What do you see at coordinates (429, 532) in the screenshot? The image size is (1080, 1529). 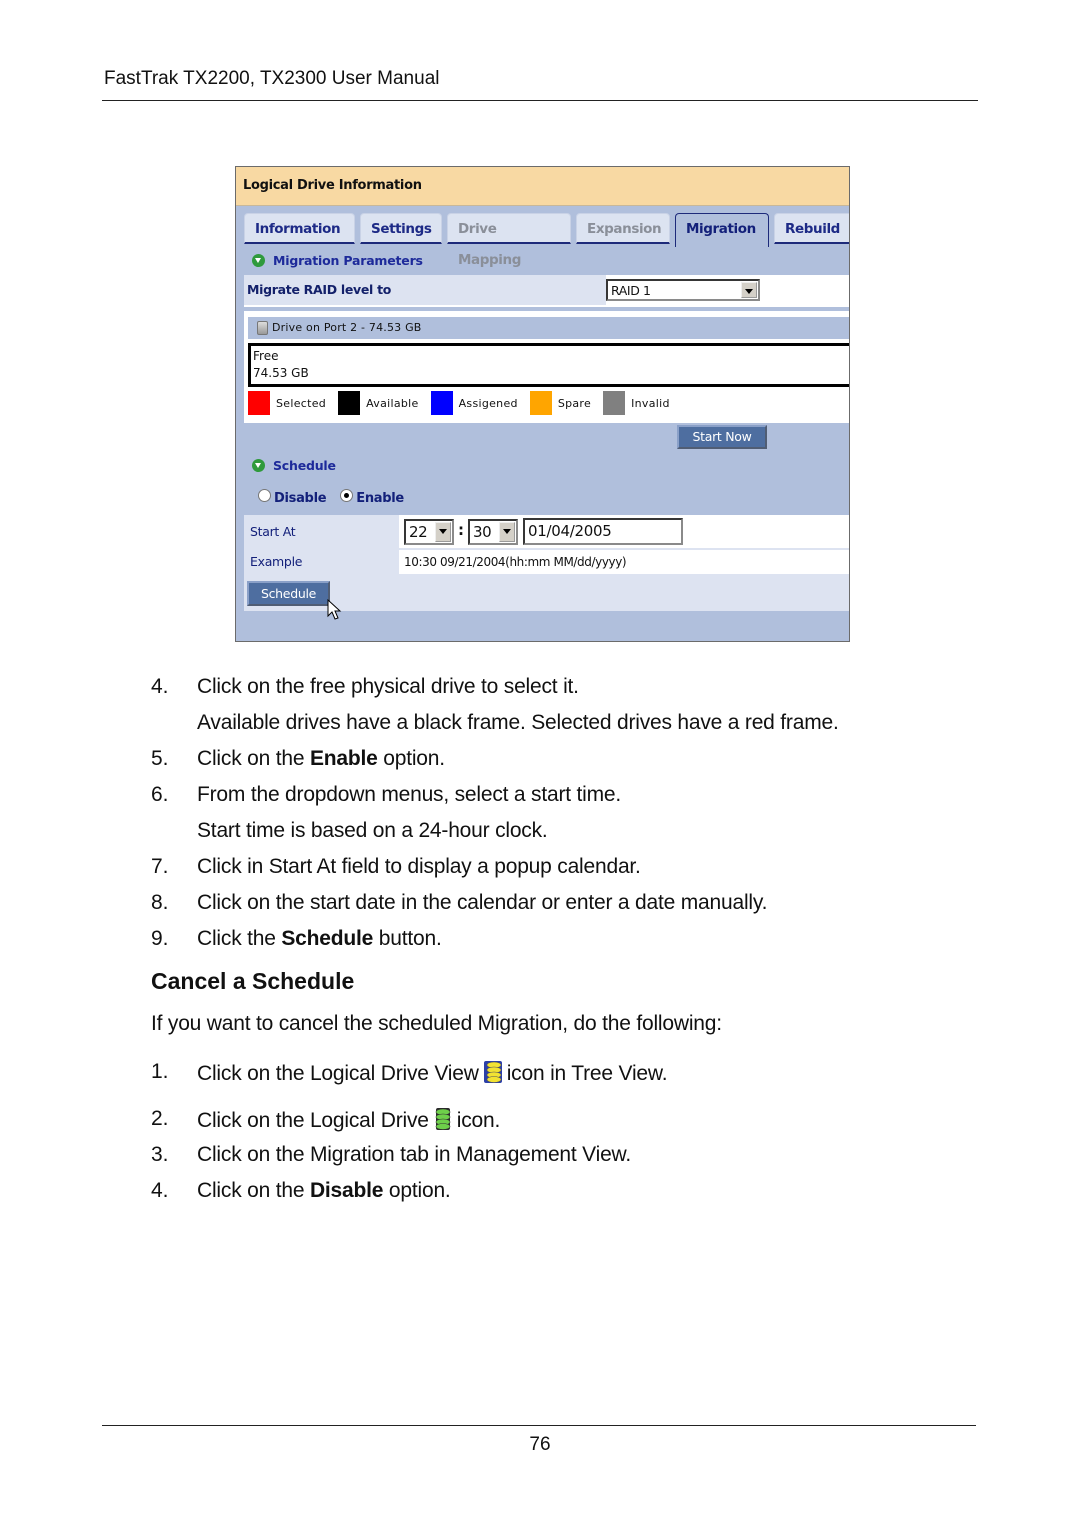 I see `hour-select: 22` at bounding box center [429, 532].